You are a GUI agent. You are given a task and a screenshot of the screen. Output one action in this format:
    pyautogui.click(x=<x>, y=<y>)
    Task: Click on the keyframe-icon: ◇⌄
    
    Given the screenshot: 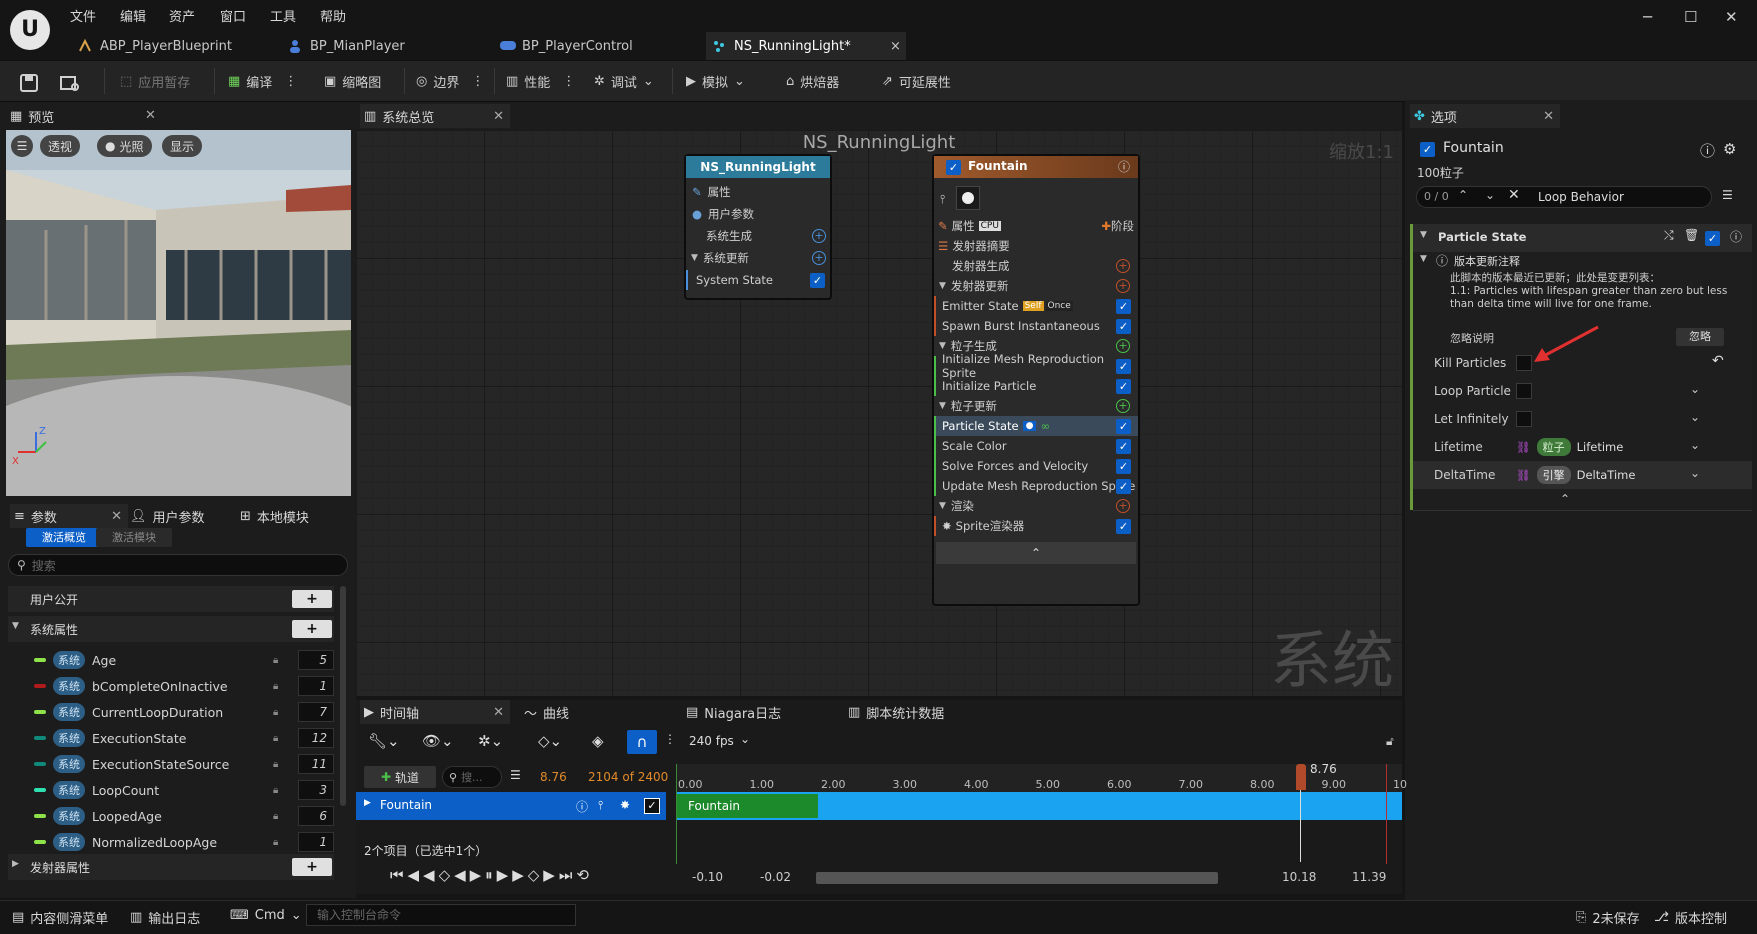 What is the action you would take?
    pyautogui.click(x=550, y=741)
    